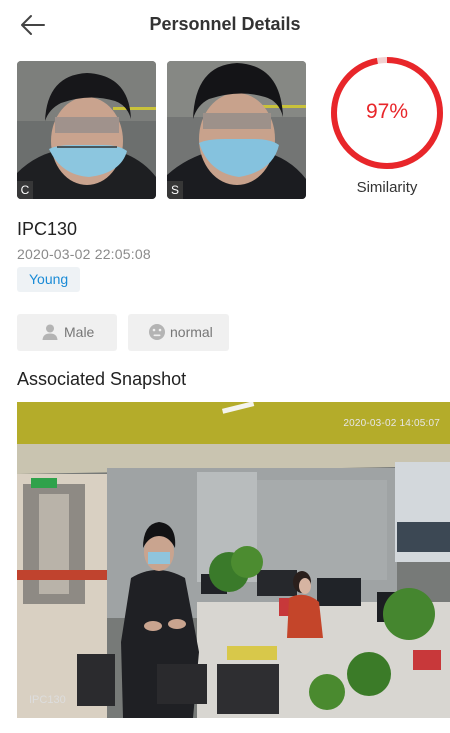  I want to click on stored-face-photo: S, so click(236, 130).